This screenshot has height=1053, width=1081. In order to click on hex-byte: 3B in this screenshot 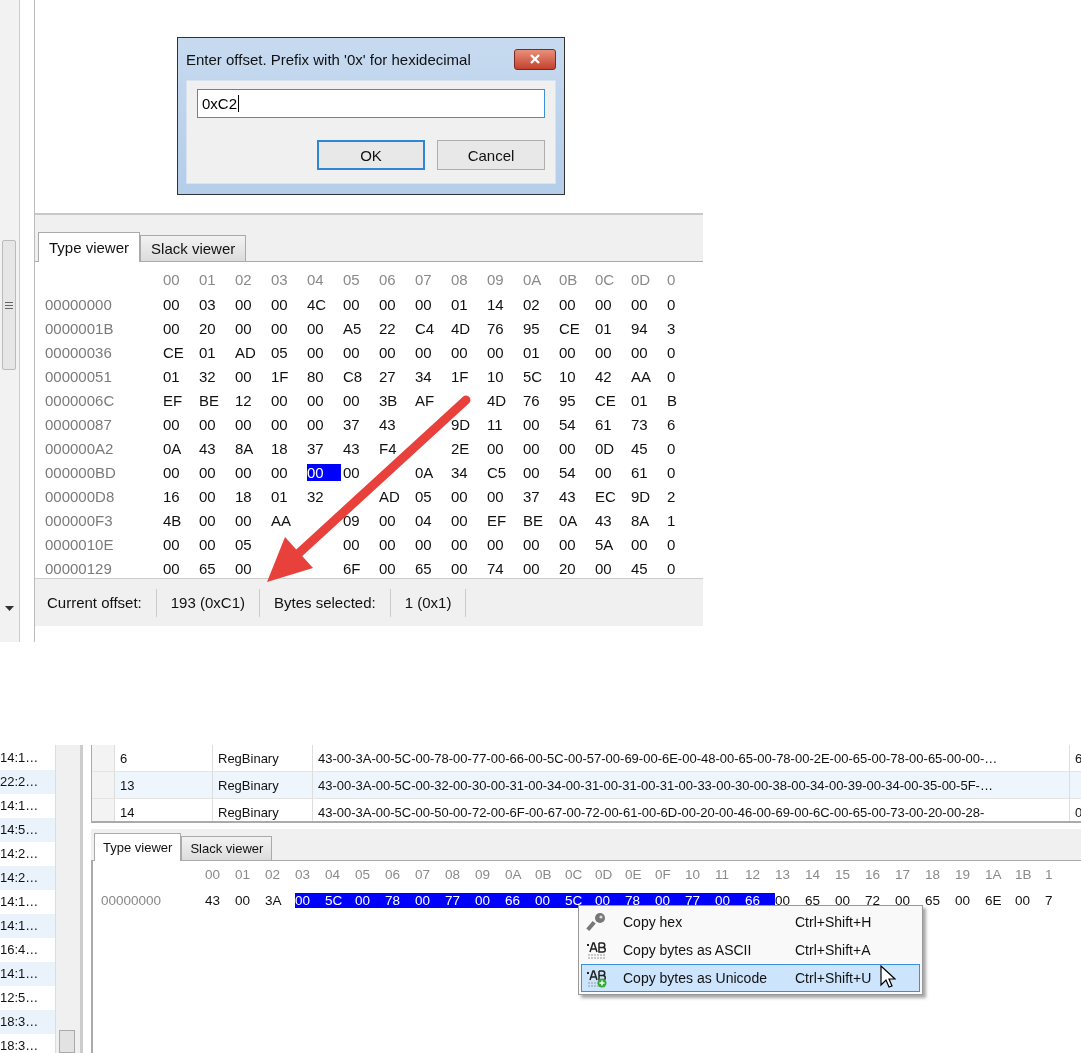, I will do `click(388, 400)`.